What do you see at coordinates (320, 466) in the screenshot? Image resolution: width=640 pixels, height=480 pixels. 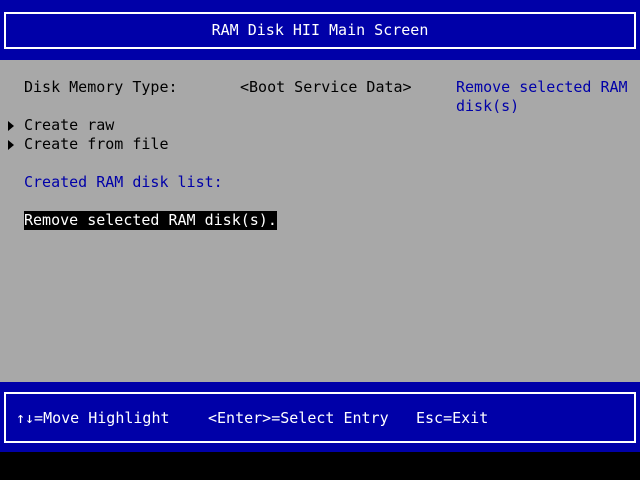 I see `bottom-border` at bounding box center [320, 466].